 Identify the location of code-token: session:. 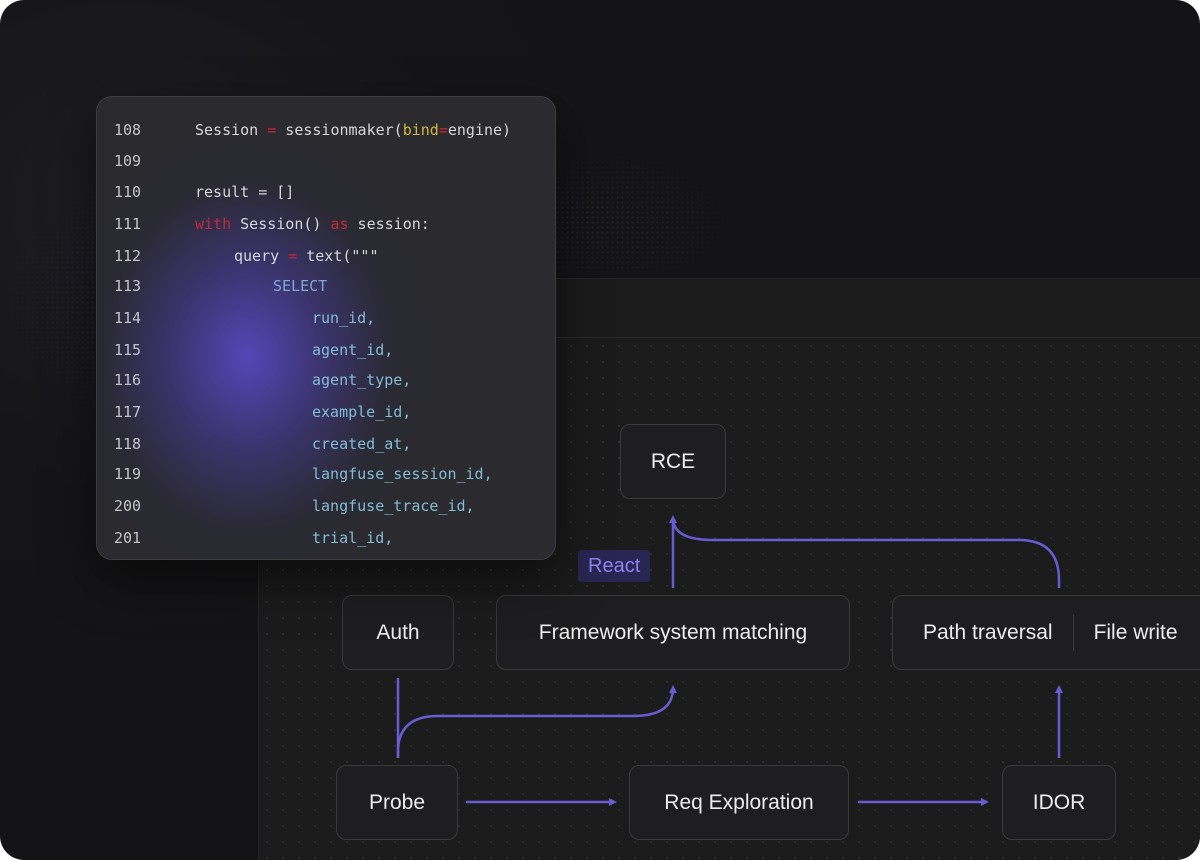
(389, 224).